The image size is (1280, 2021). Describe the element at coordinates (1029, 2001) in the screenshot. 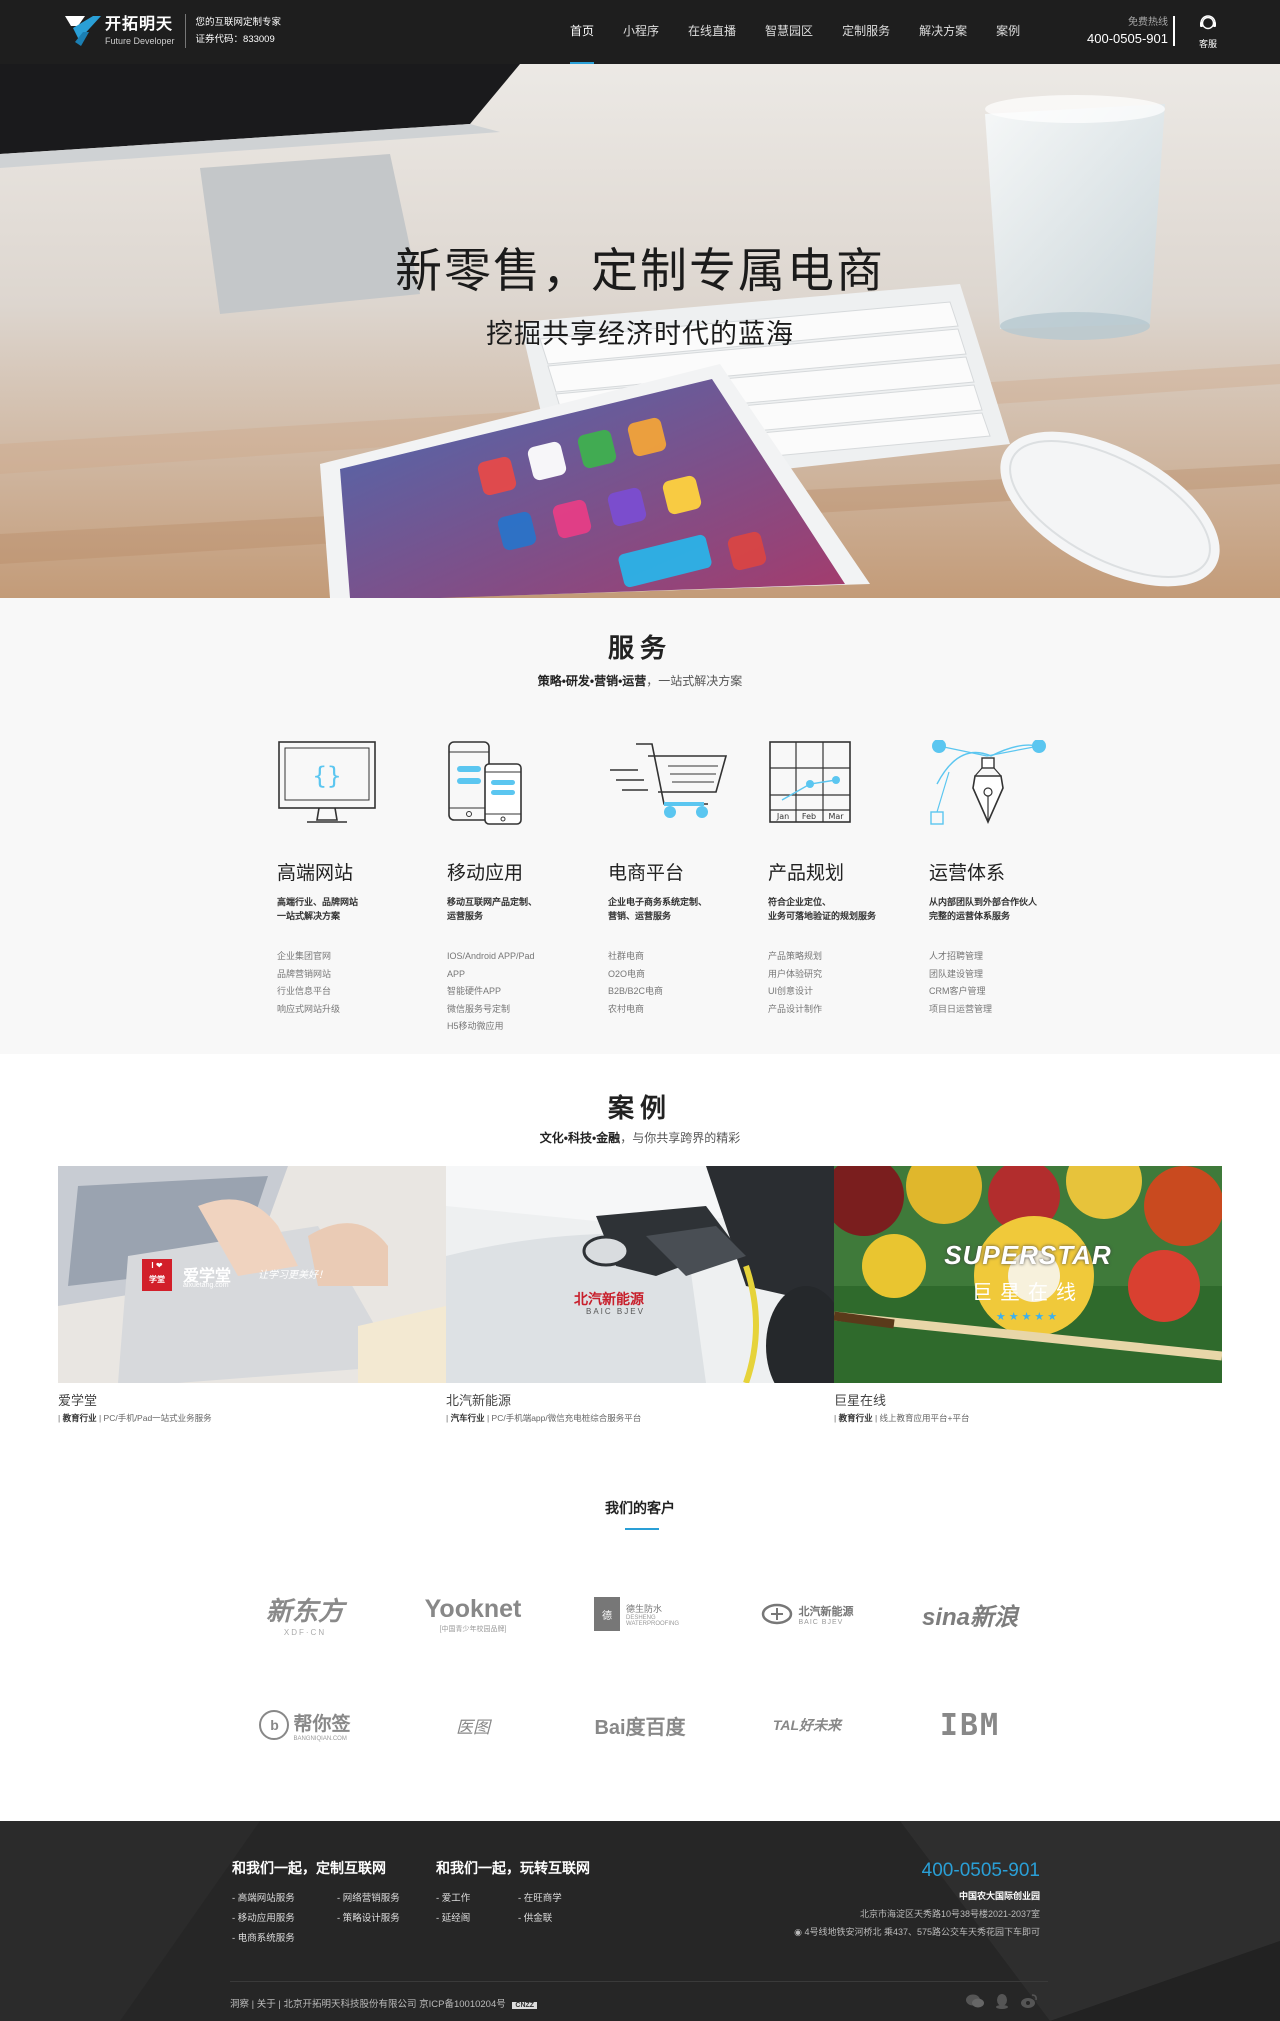

I see `weibo-icon` at that location.